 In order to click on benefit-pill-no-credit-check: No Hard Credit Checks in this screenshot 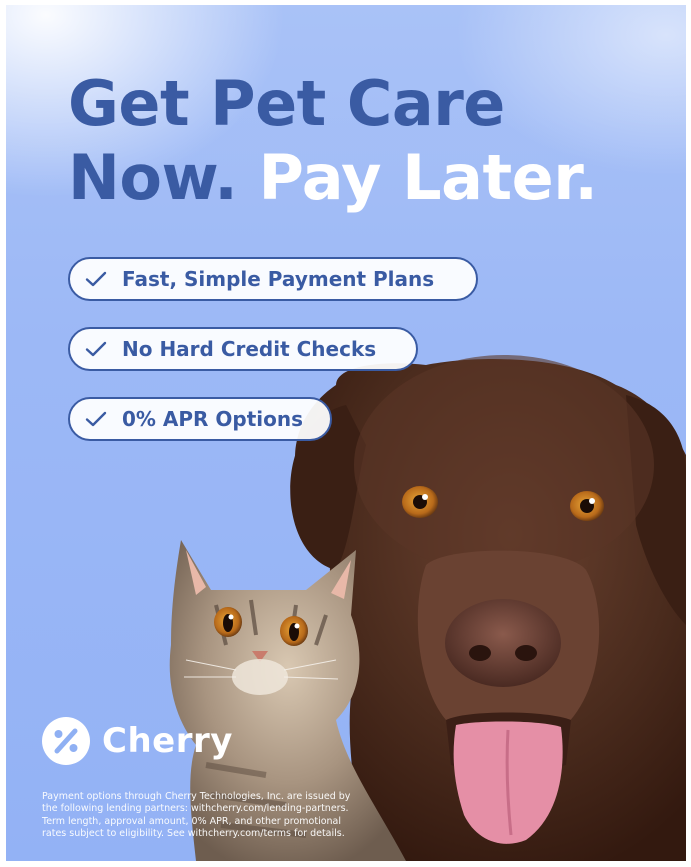, I will do `click(243, 349)`.